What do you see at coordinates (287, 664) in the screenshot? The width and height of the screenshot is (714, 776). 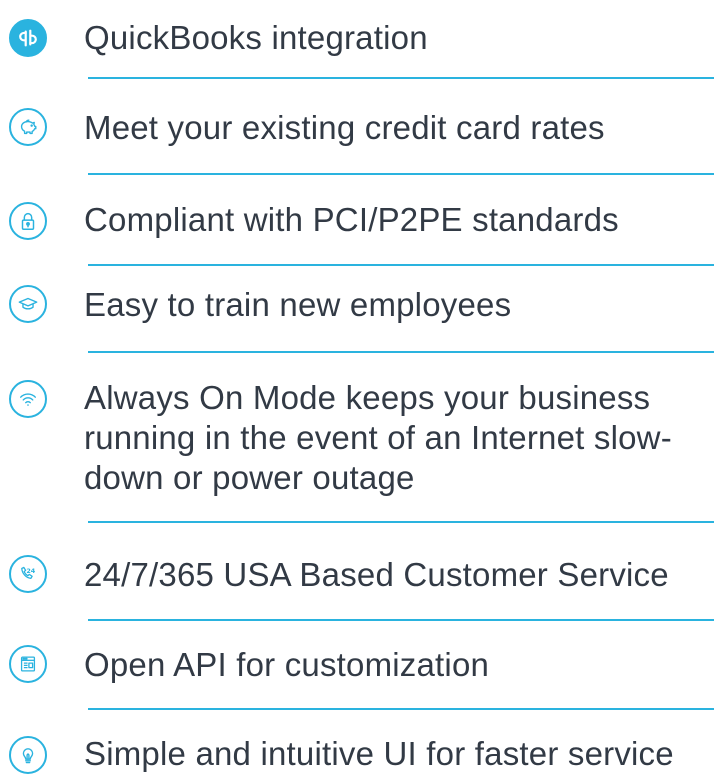 I see `feature-label: Open API for customization` at bounding box center [287, 664].